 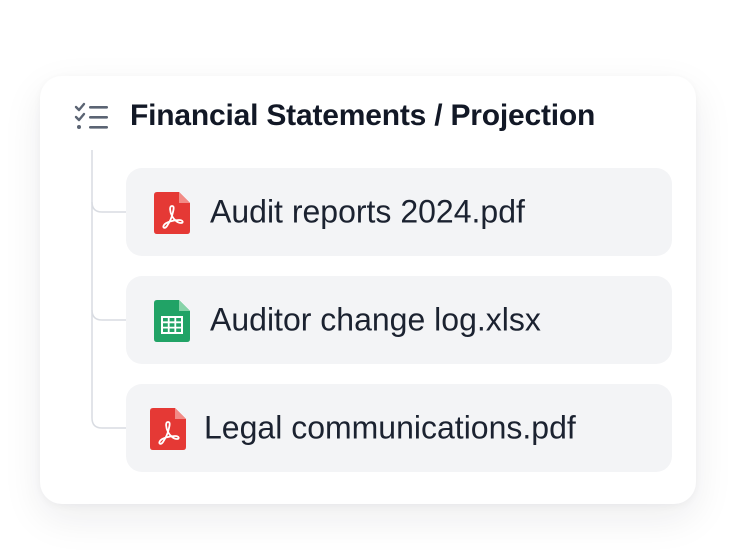 What do you see at coordinates (363, 115) in the screenshot?
I see `folder-title: Financial Statements / Projection` at bounding box center [363, 115].